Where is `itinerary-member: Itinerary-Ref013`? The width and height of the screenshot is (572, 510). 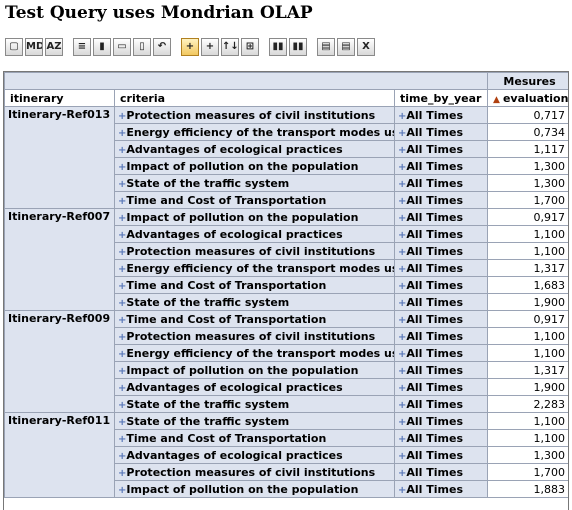
itinerary-member: Itinerary-Ref013 is located at coordinates (59, 157).